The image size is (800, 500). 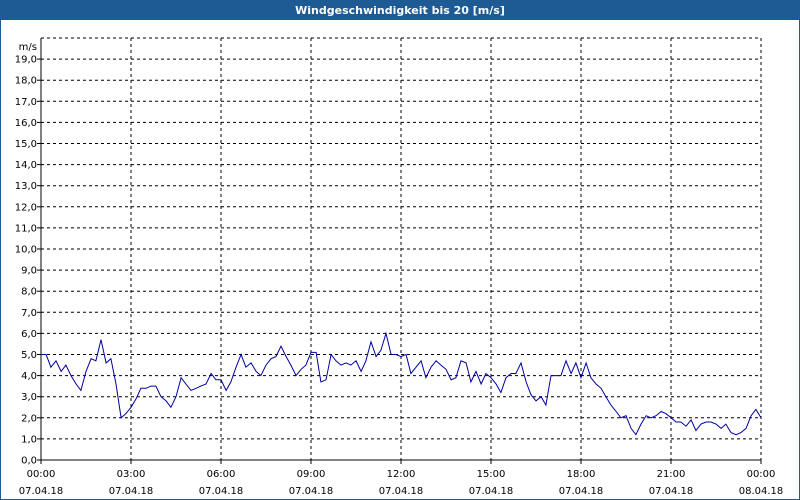 I want to click on y-tick-label: 17,0, so click(x=26, y=102).